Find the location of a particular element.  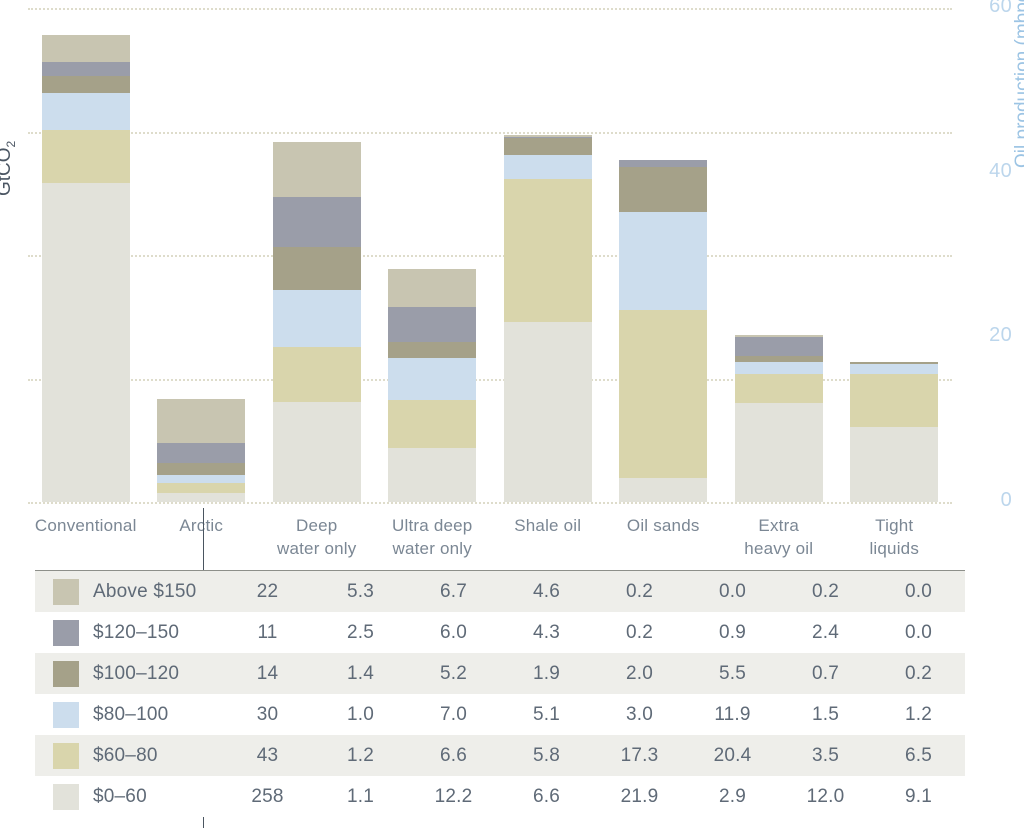

table-cell-value: 14 is located at coordinates (267, 673).